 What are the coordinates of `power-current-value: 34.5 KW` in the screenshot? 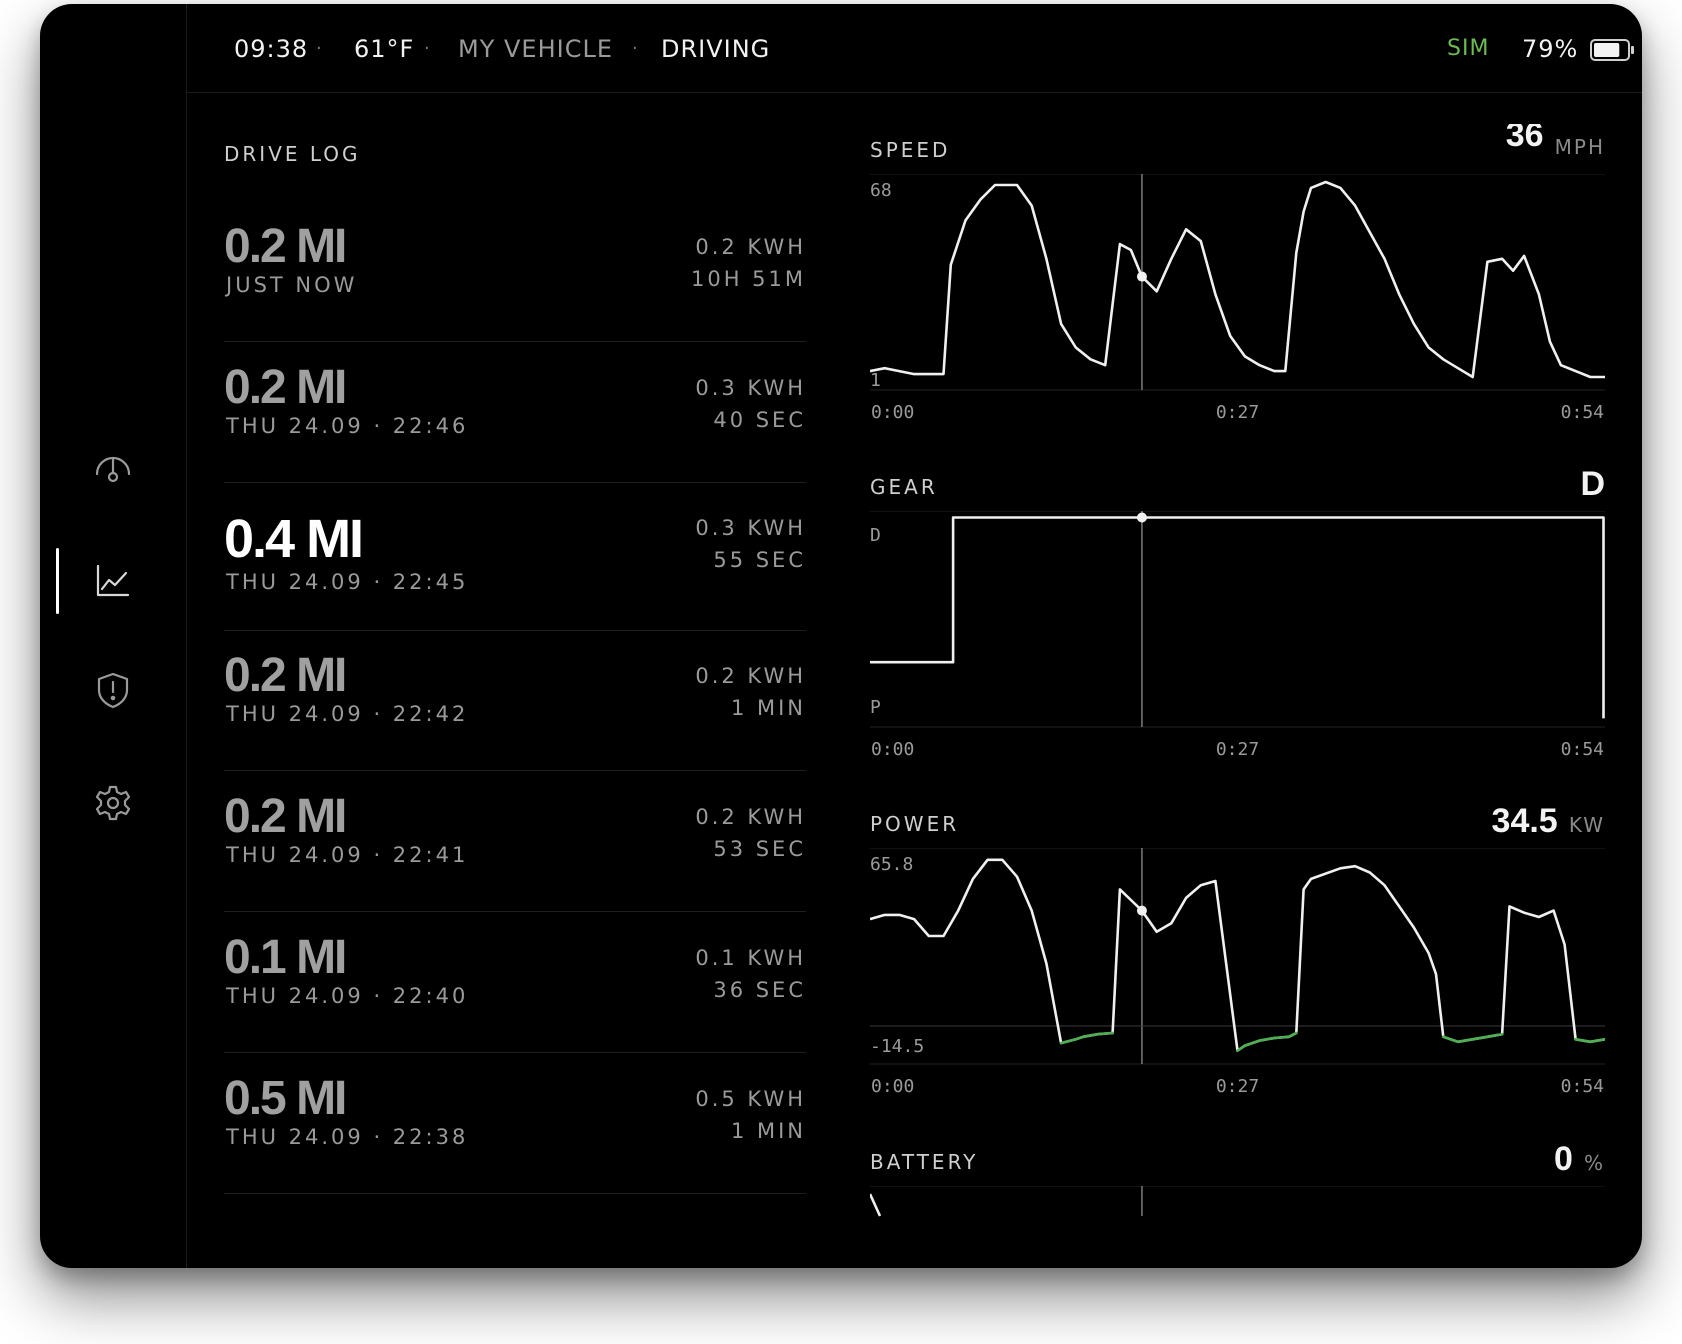 It's located at (1548, 821).